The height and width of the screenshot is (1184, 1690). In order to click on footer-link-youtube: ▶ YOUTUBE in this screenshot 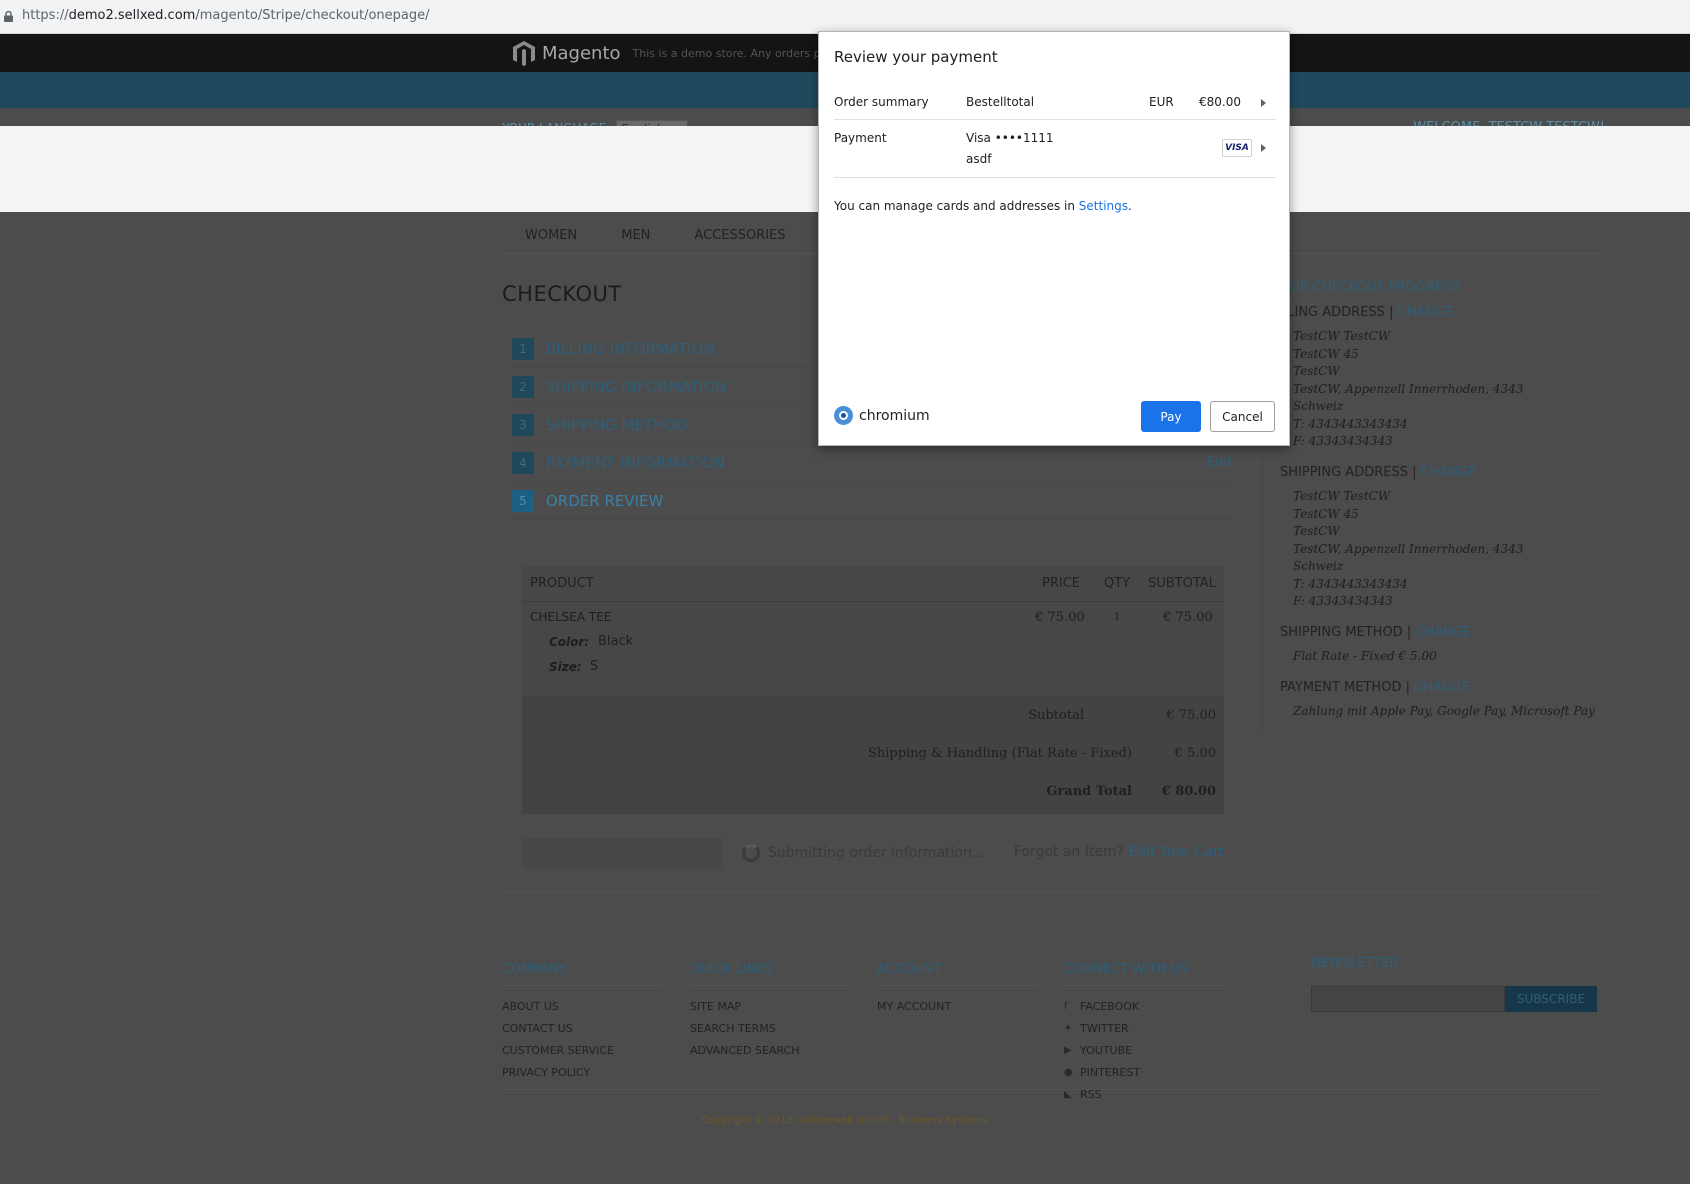, I will do `click(1144, 1051)`.